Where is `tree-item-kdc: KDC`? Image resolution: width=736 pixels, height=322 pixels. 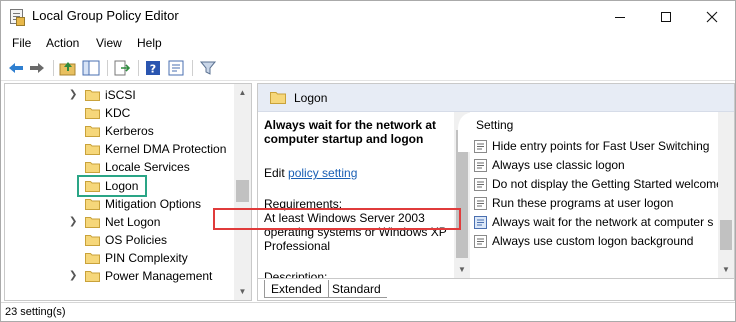
tree-item-kdc: KDC is located at coordinates (120, 113).